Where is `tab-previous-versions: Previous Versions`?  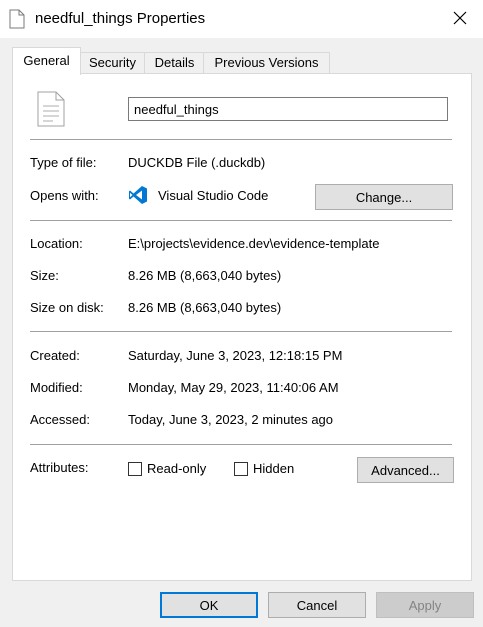
tab-previous-versions: Previous Versions is located at coordinates (266, 62).